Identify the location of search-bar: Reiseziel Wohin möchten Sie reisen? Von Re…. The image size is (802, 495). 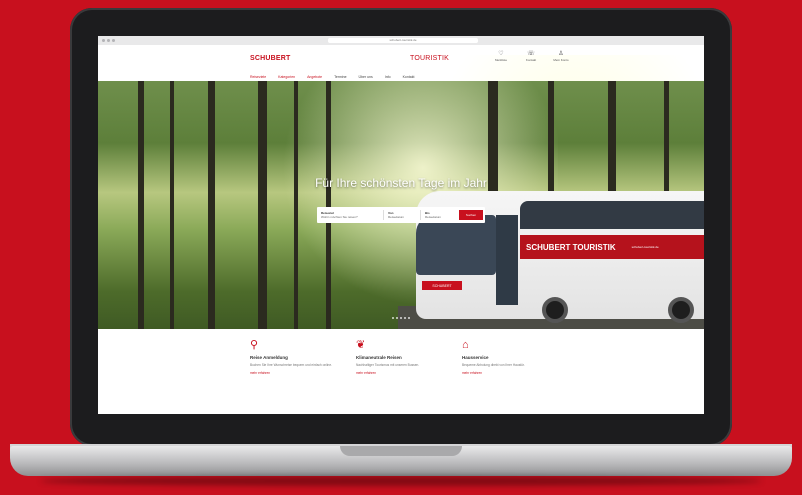
(401, 215).